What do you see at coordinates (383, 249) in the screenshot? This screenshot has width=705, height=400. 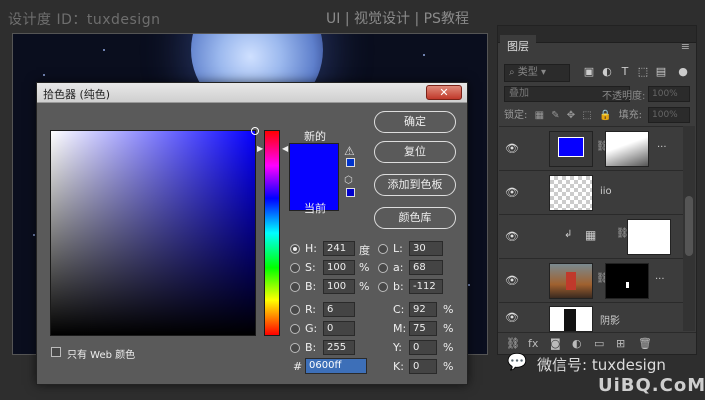 I see `radio-l` at bounding box center [383, 249].